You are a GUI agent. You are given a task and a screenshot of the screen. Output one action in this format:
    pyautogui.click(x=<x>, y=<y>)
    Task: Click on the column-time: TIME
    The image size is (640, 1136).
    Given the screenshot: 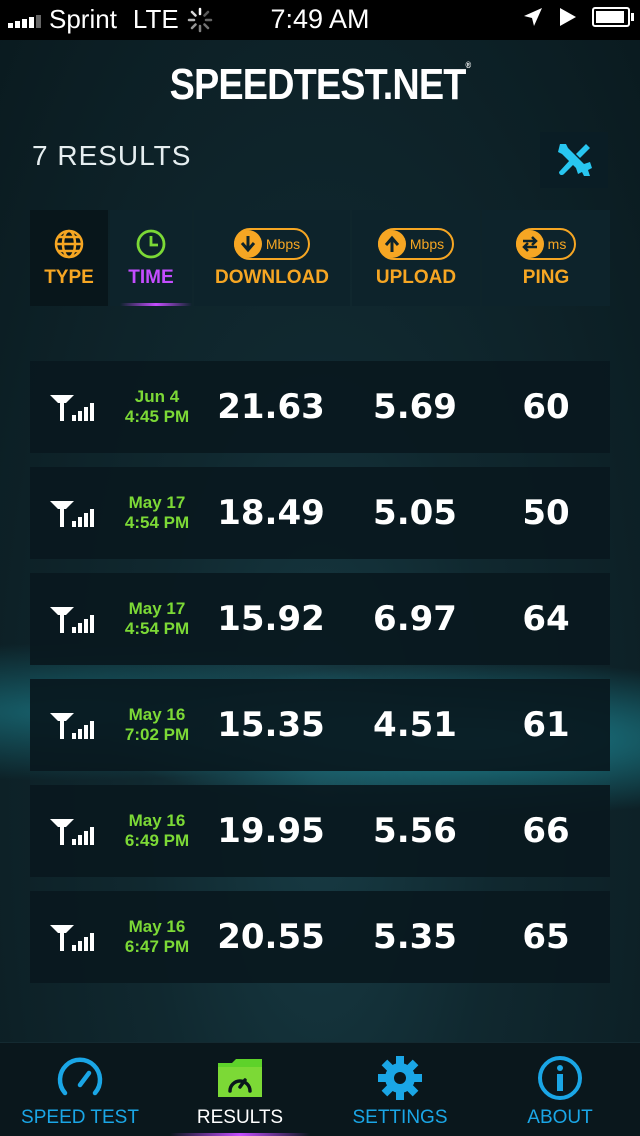 What is the action you would take?
    pyautogui.click(x=151, y=258)
    